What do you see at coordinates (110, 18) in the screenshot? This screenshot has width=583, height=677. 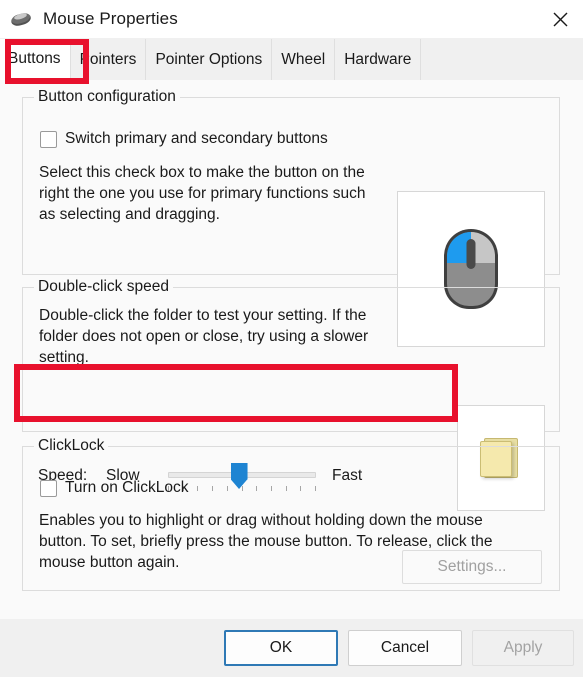 I see `window-title: Mouse Properties` at bounding box center [110, 18].